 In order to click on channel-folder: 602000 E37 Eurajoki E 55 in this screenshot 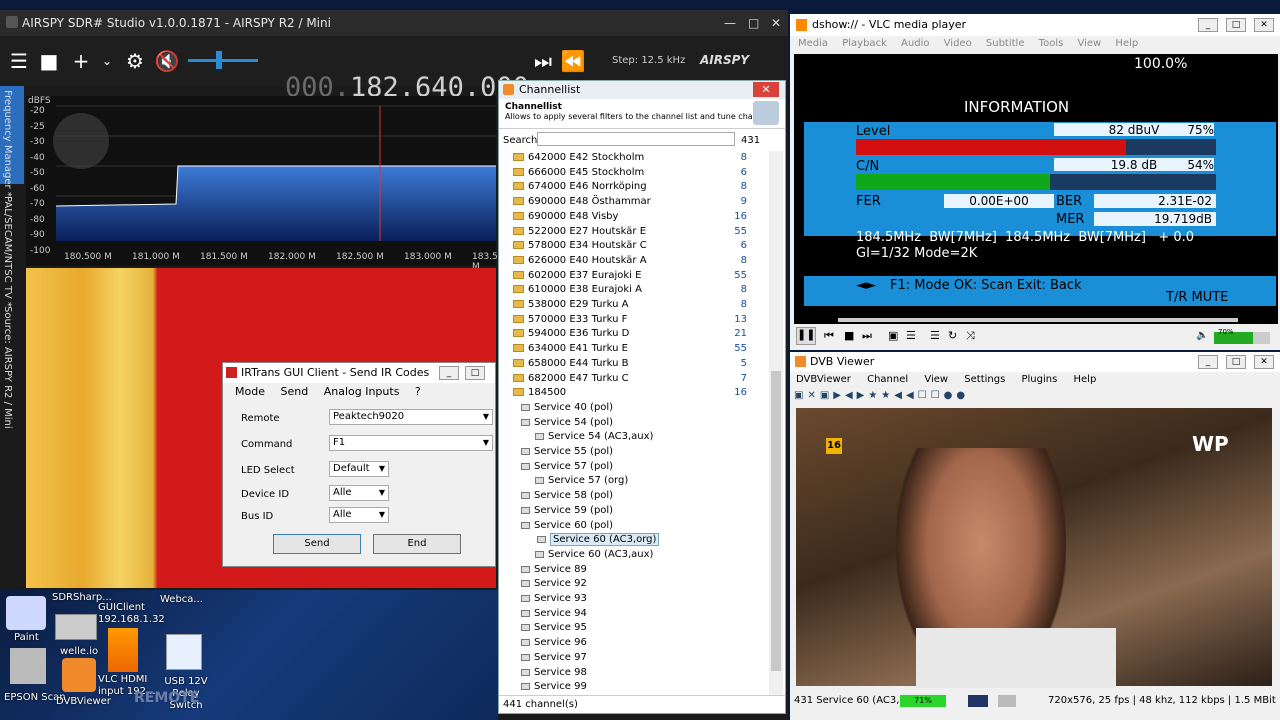, I will do `click(634, 276)`.